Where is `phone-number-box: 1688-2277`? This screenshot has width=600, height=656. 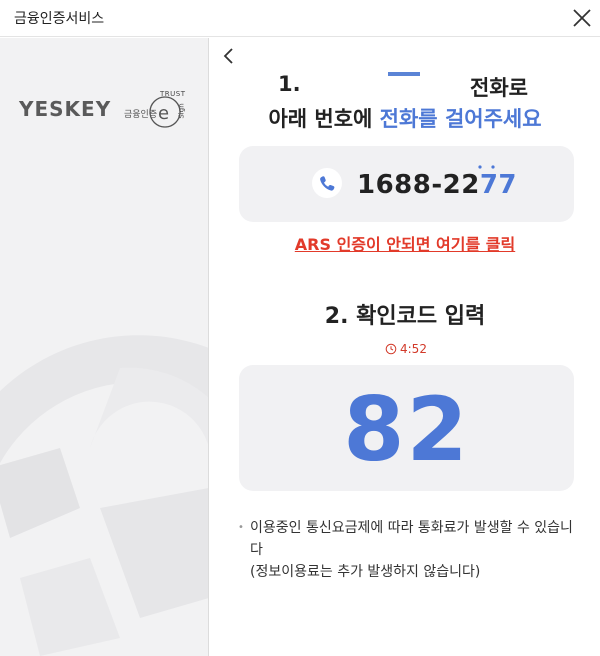
phone-number-box: 1688-2277 is located at coordinates (406, 184).